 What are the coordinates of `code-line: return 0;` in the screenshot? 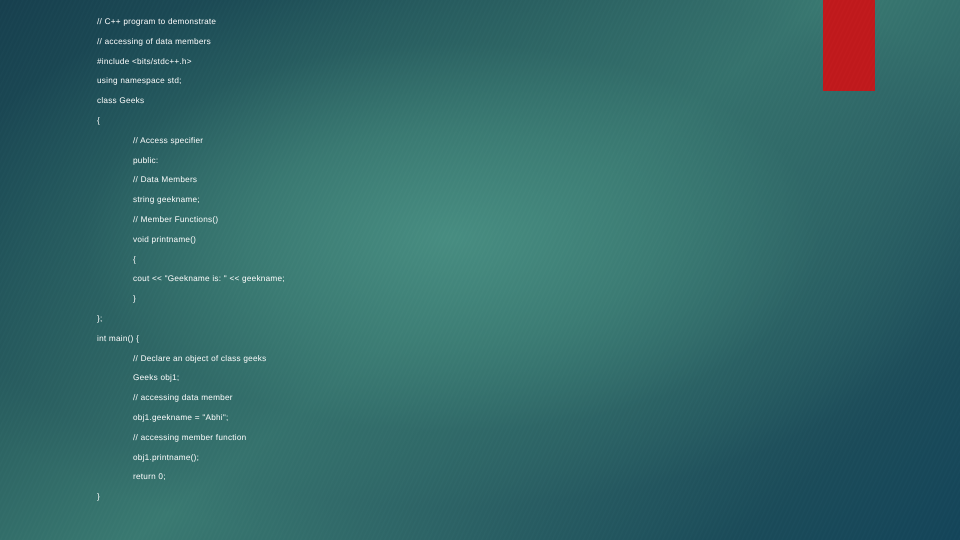 It's located at (149, 477).